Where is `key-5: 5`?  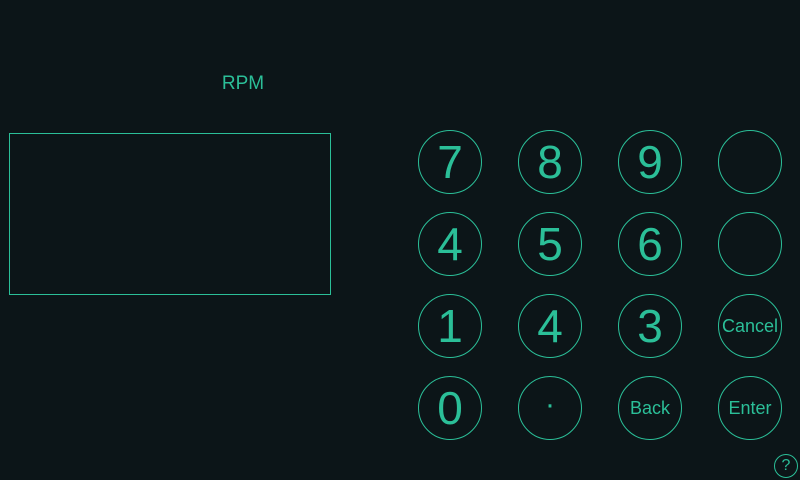
key-5: 5 is located at coordinates (550, 244).